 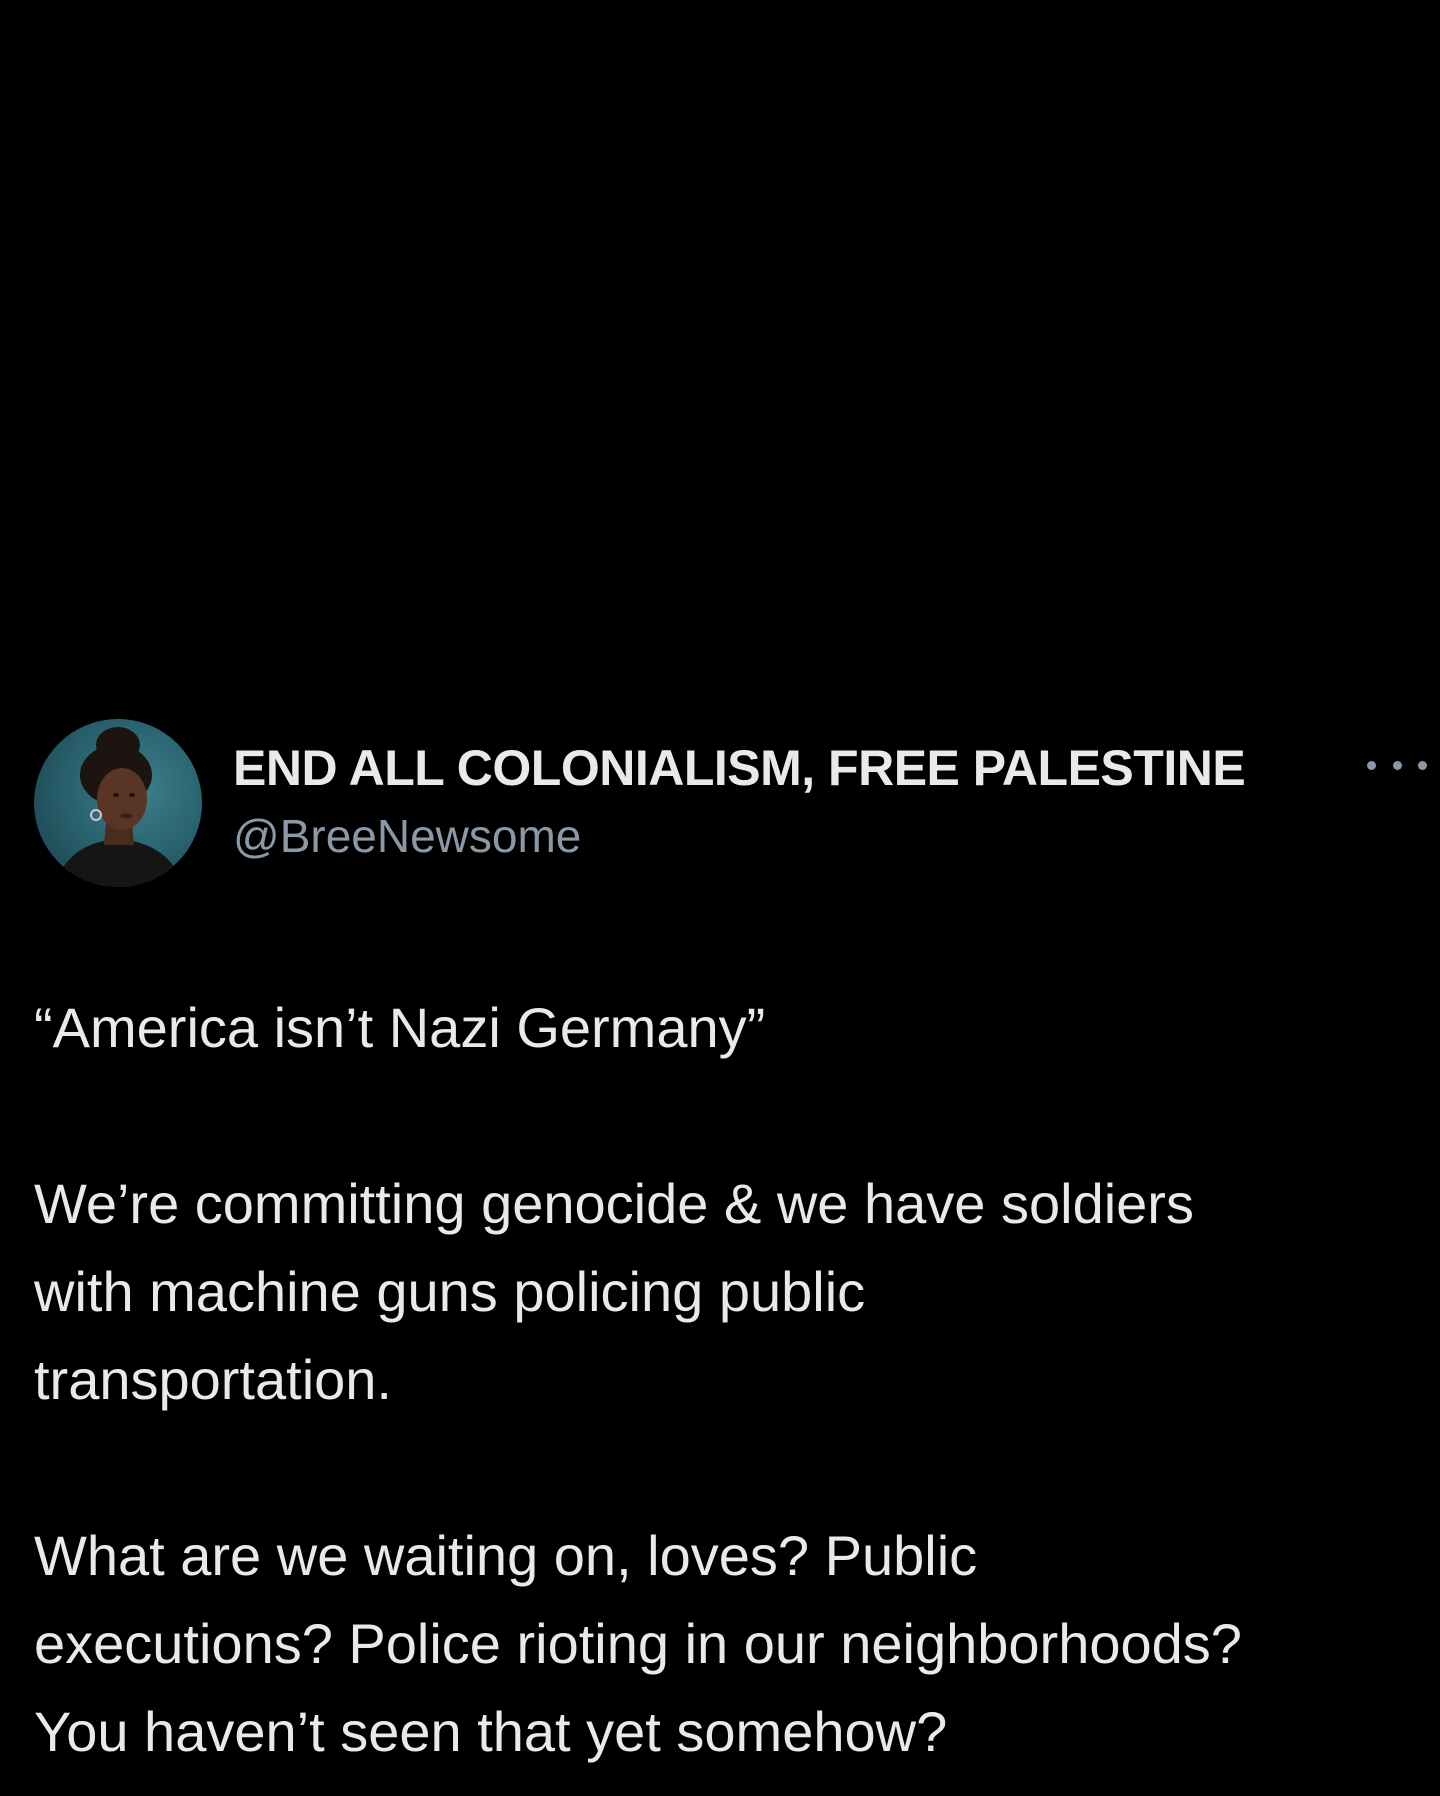 I want to click on tweet-paragraph: “America isn’t Nazi Germany”, so click(x=400, y=1027).